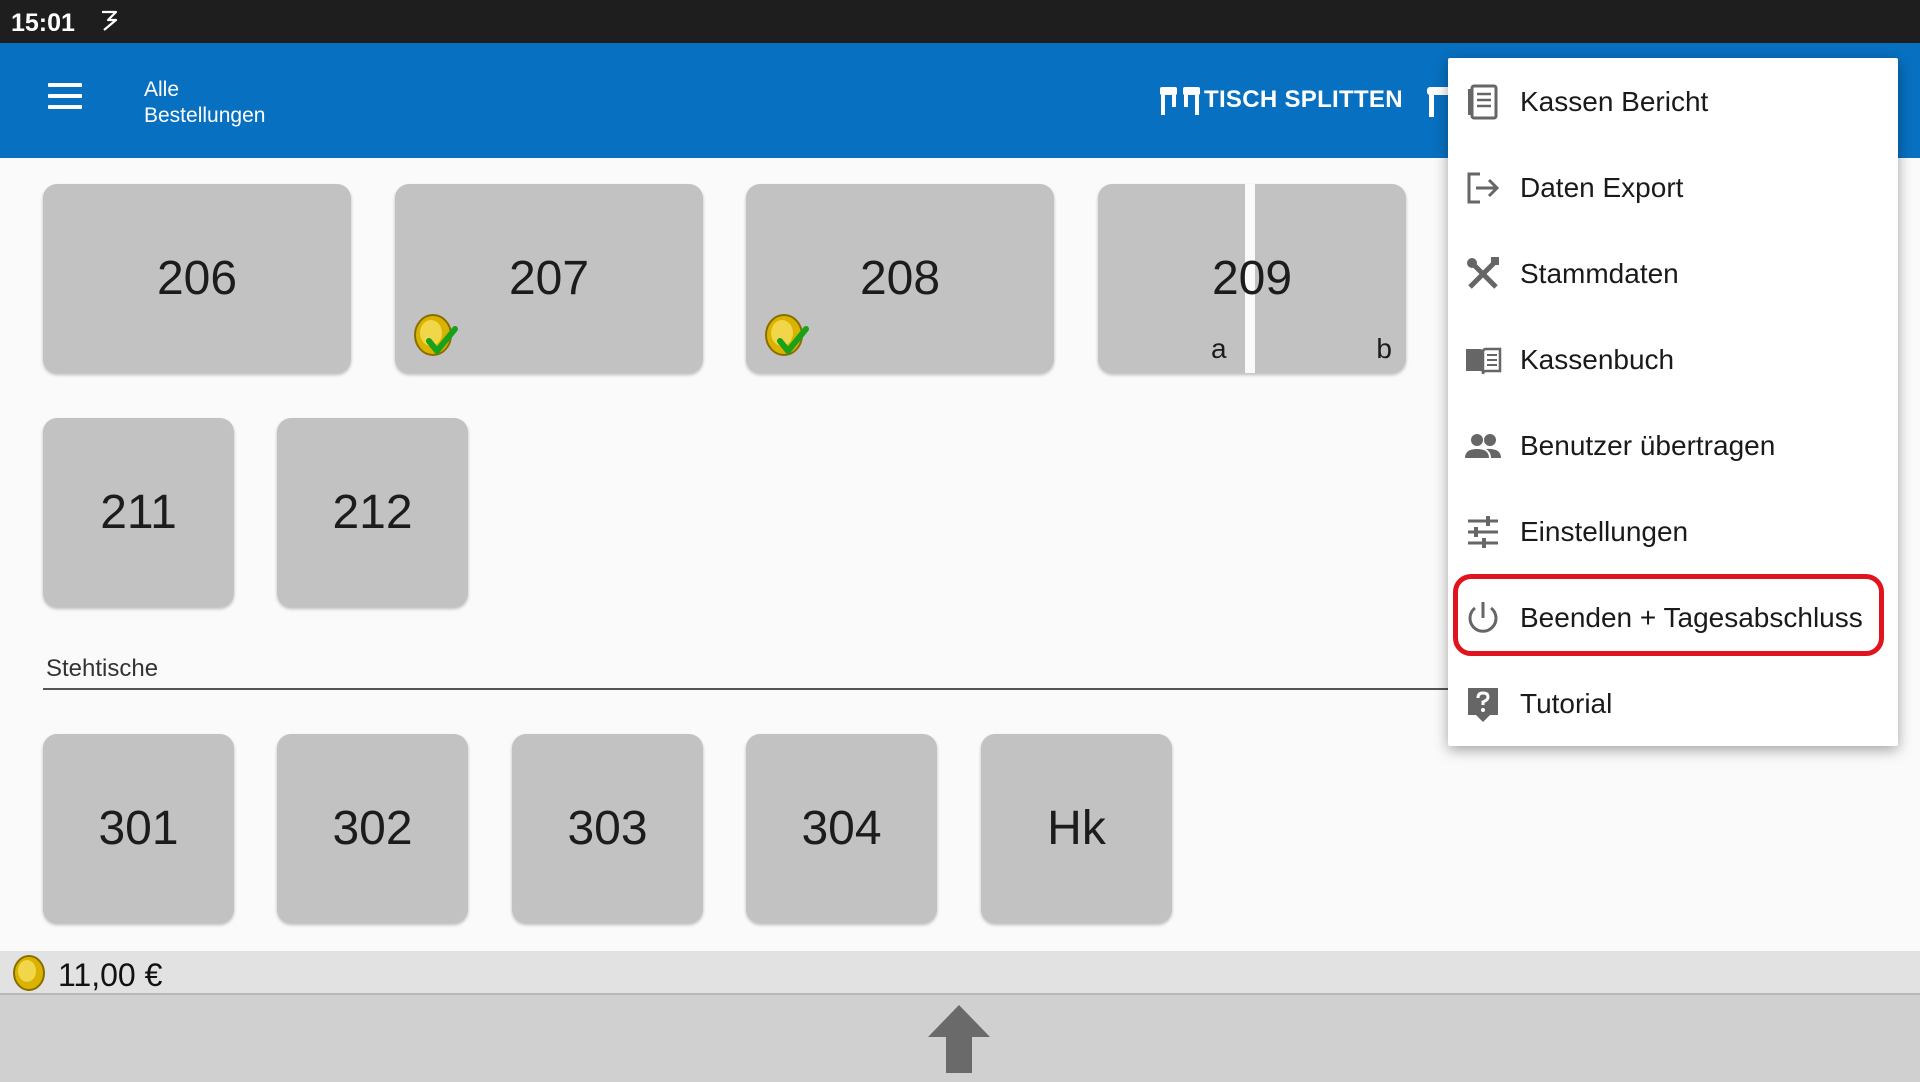 Image resolution: width=1920 pixels, height=1082 pixels. Describe the element at coordinates (102, 668) in the screenshot. I see `section-label: Stehtische` at that location.